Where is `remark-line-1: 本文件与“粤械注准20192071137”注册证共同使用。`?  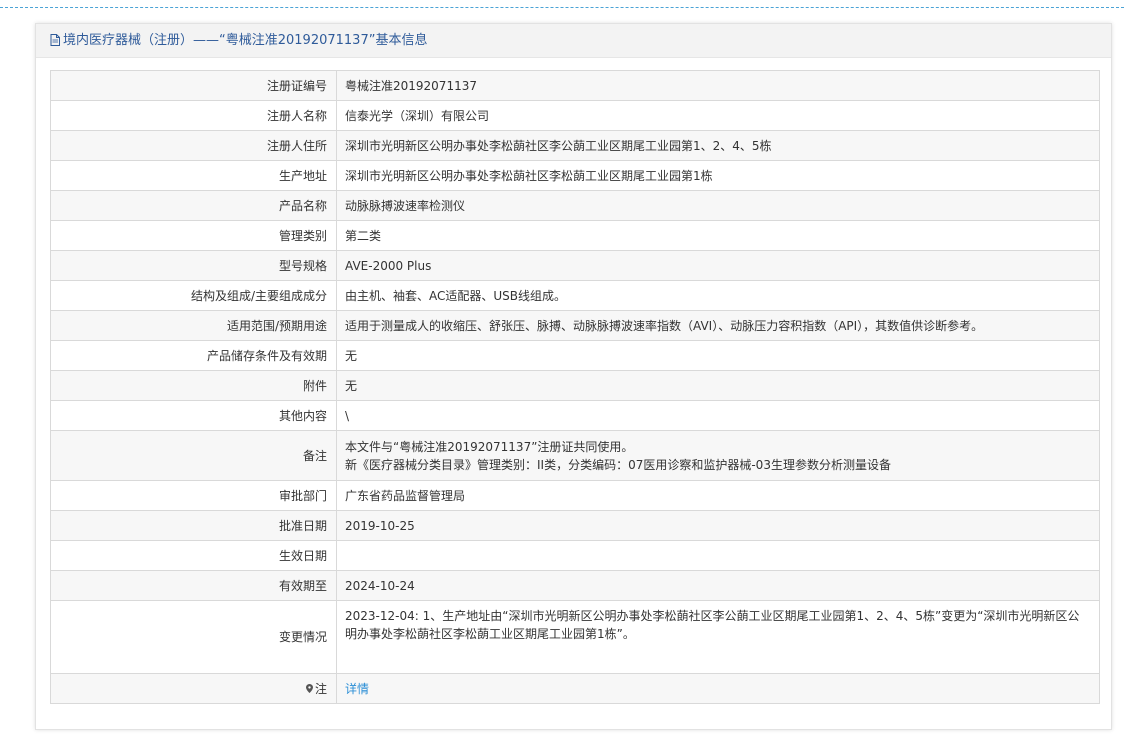 remark-line-1: 本文件与“粤械注准20192071137”注册证共同使用。 is located at coordinates (489, 446).